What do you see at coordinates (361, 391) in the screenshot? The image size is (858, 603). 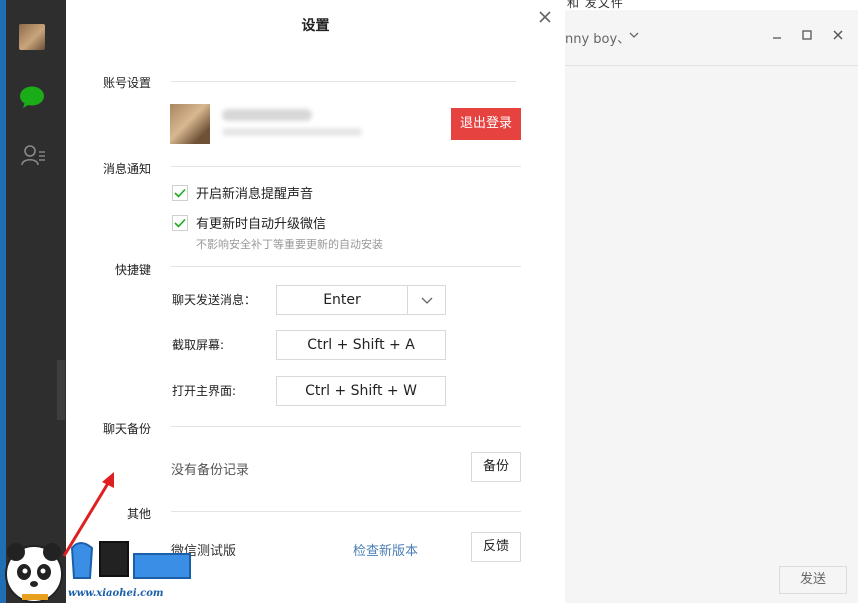 I see `open-main-hotkey-field: Ctrl + Shift + W` at bounding box center [361, 391].